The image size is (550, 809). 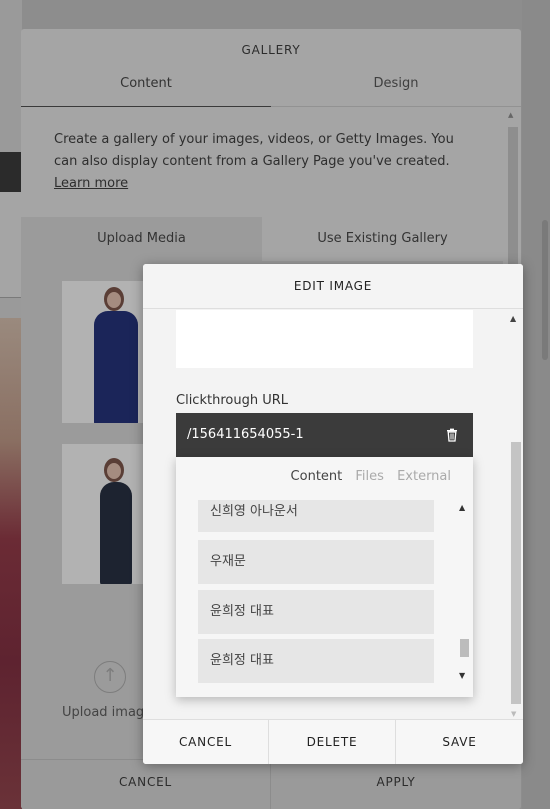 I want to click on edit-image-title: EDIT IMAGE, so click(x=333, y=286).